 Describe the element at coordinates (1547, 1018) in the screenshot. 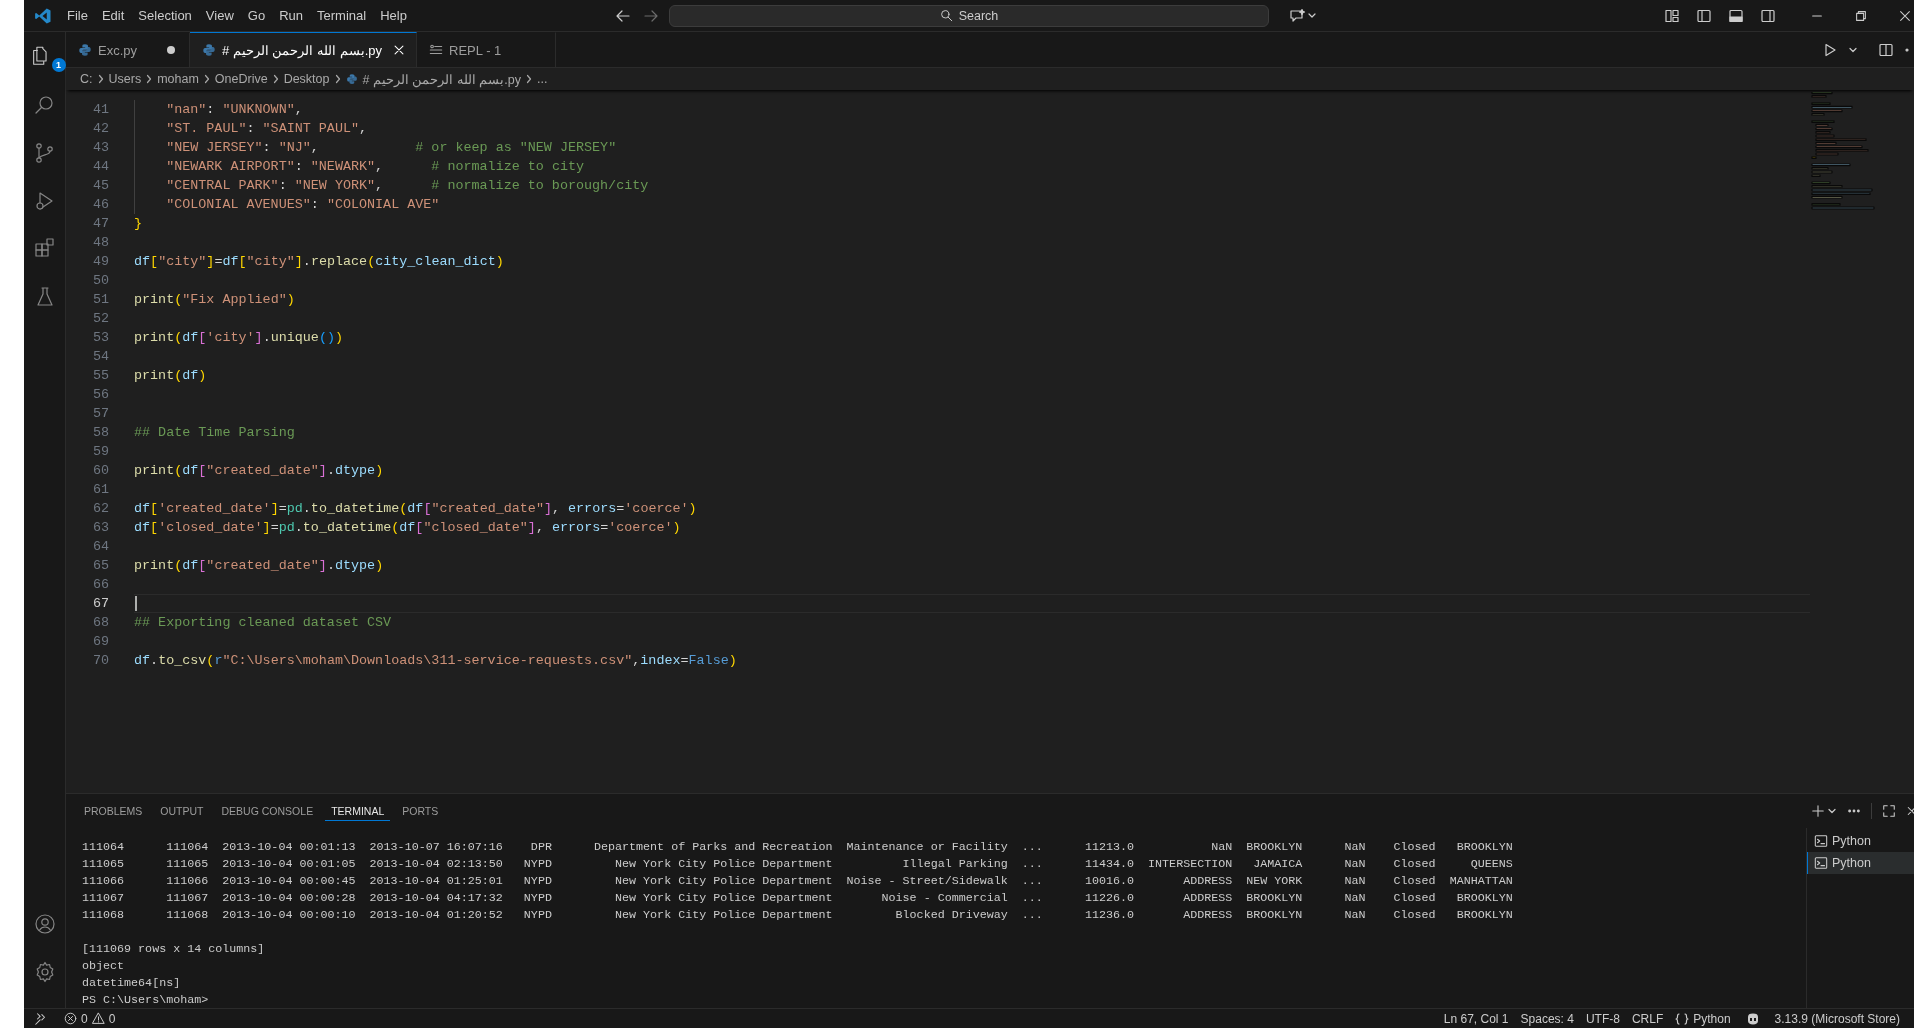

I see `status-item: Spaces: 4` at that location.